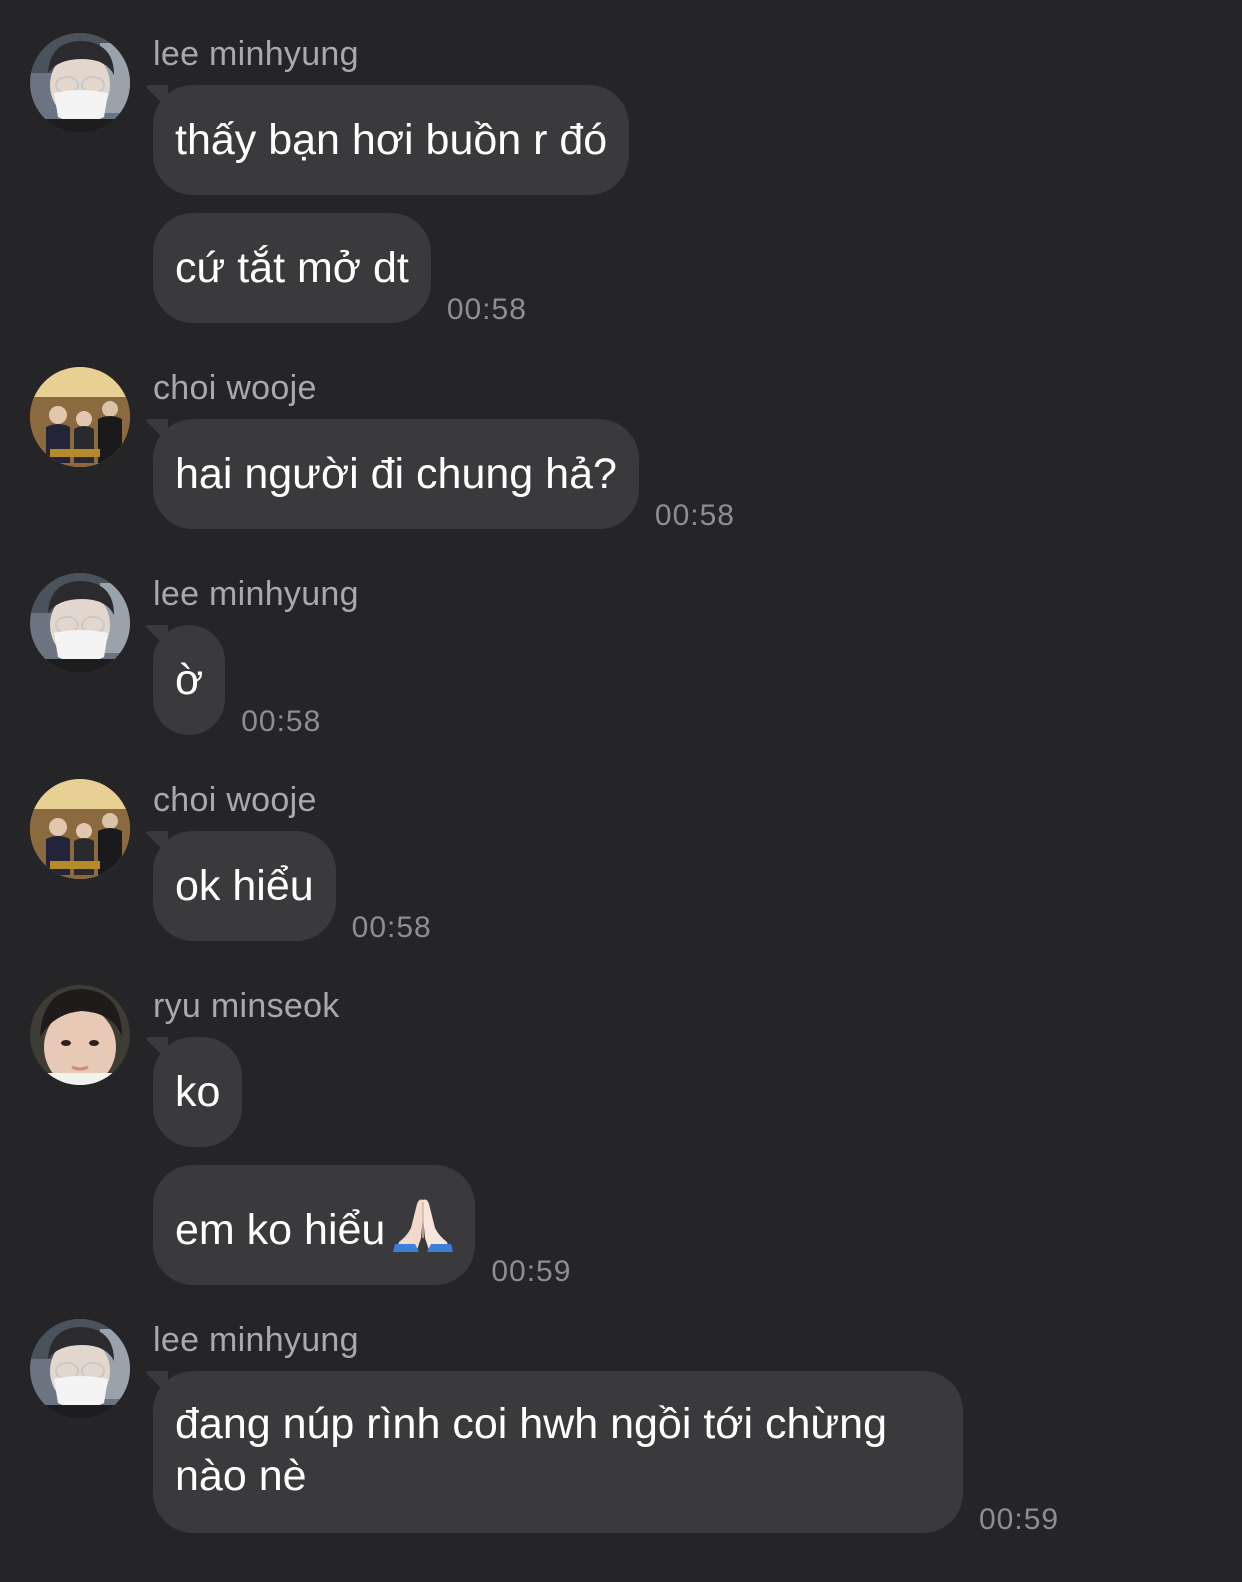 The image size is (1242, 1582). I want to click on message-text: em ko hiểu, so click(280, 1230).